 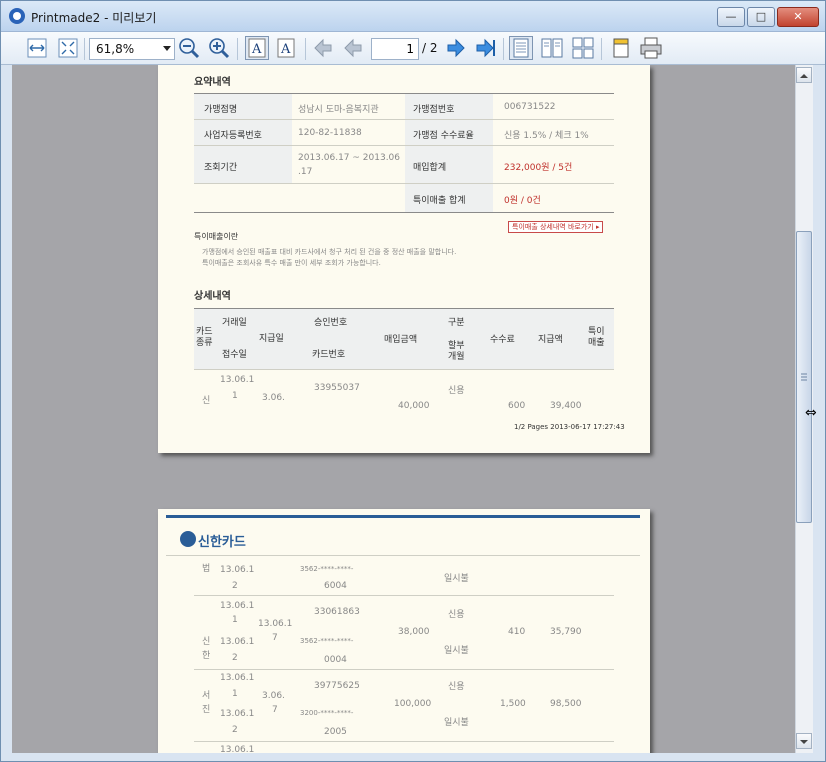 What do you see at coordinates (414, 632) in the screenshot?
I see `row-amount: 38,000` at bounding box center [414, 632].